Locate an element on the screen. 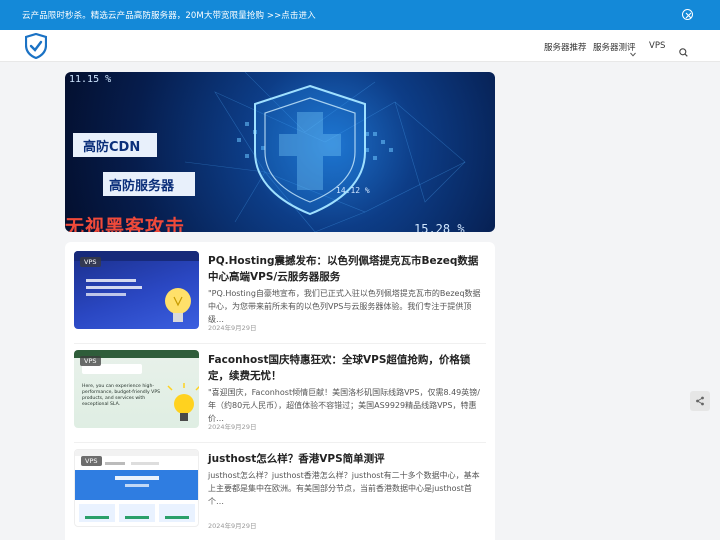 The width and height of the screenshot is (720, 540). article-title: justhost怎么样？香港VPS简单测评 is located at coordinates (348, 459).